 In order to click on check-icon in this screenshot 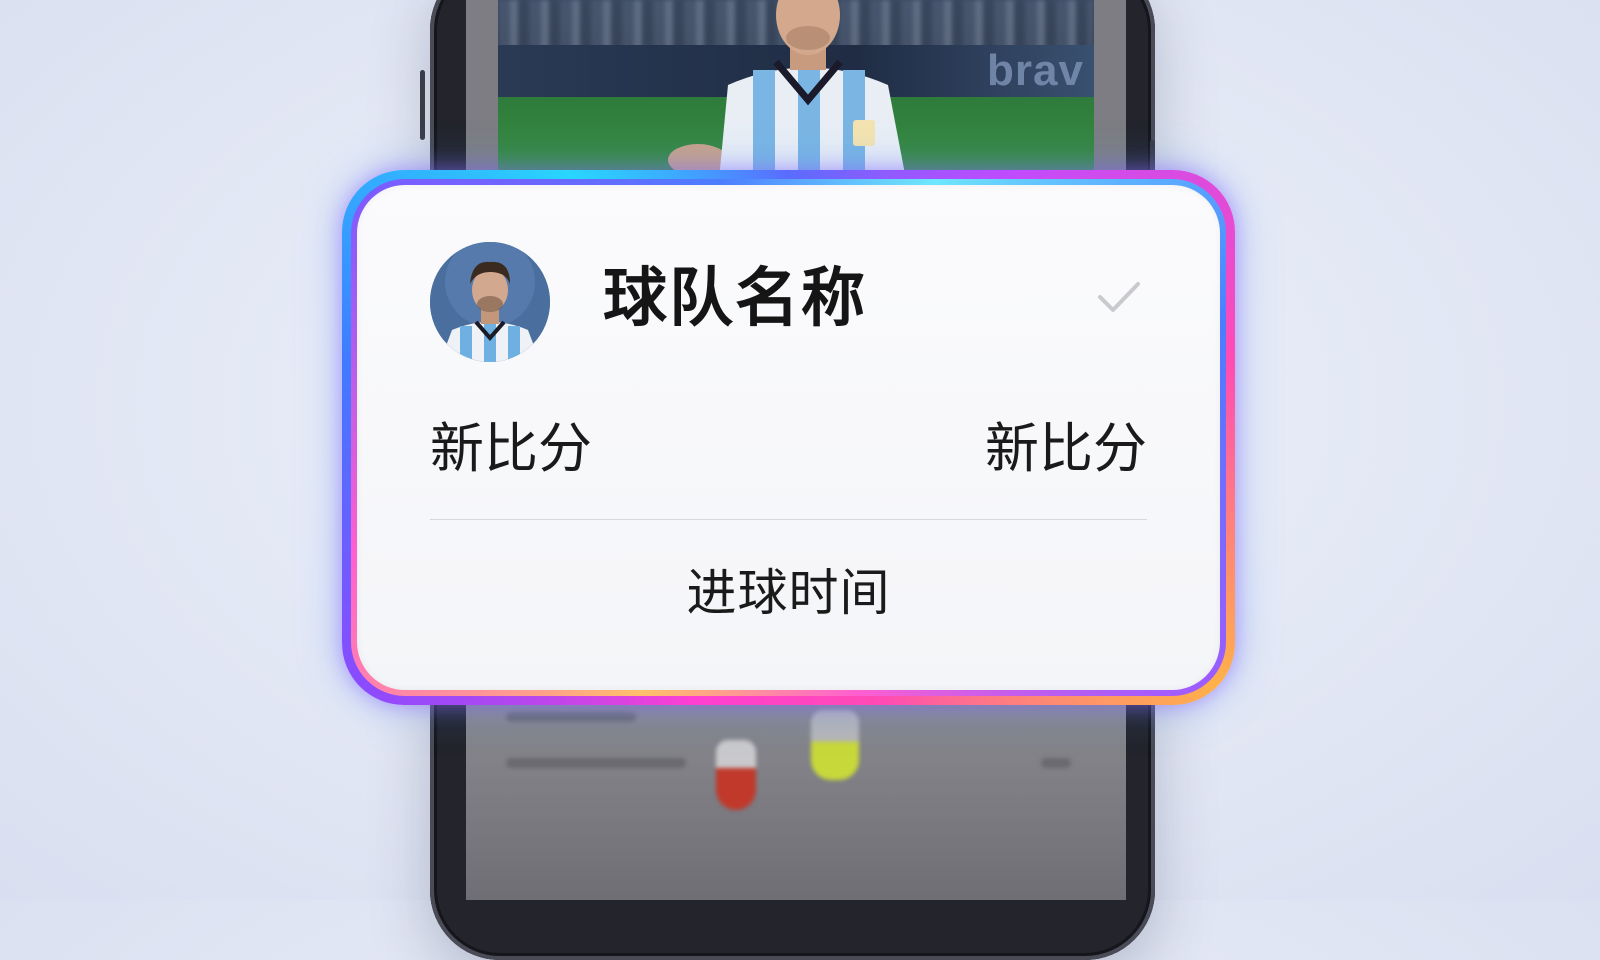, I will do `click(1119, 297)`.